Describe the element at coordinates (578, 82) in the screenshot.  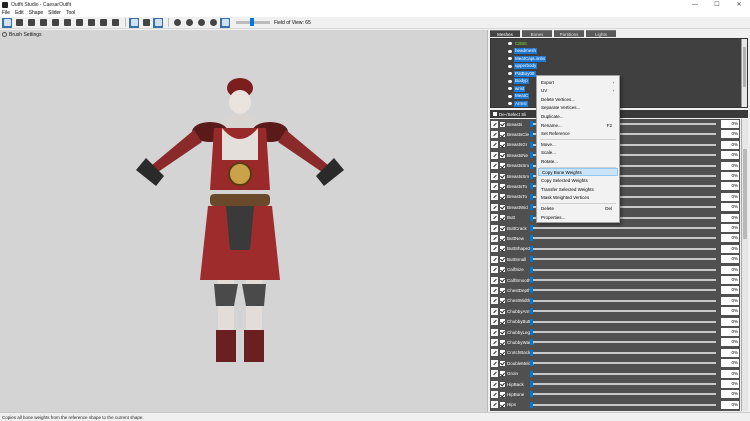
I see `context-menu-item: Export ›` at that location.